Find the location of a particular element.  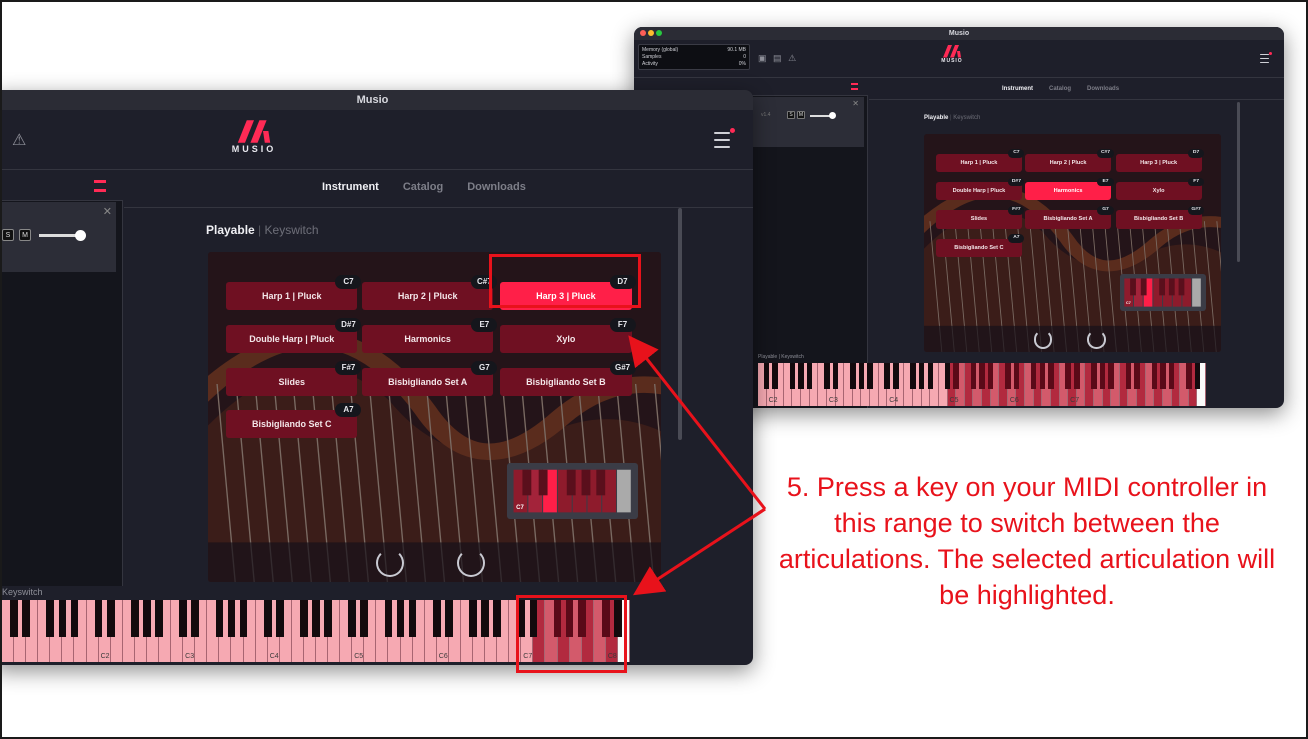

arrow-to-articulation is located at coordinates (697, 422).